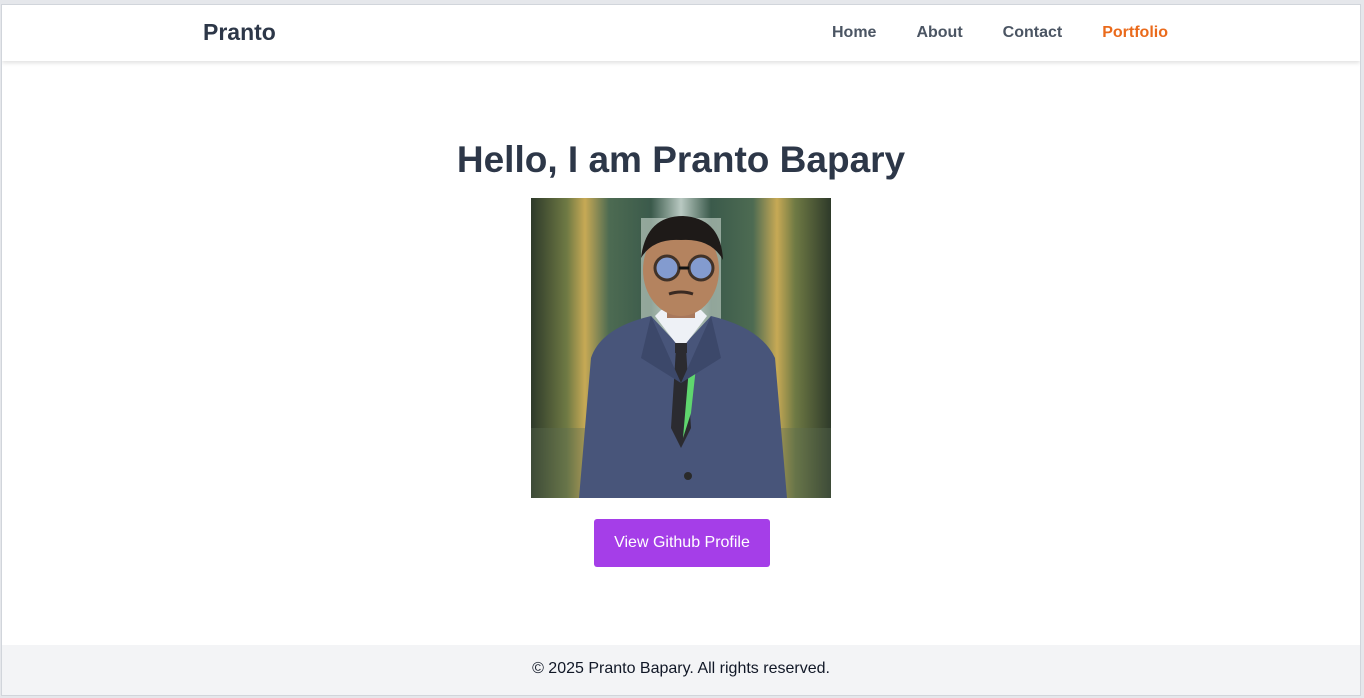 The image size is (1364, 698). What do you see at coordinates (681, 159) in the screenshot?
I see `hero-title: Hello, I am Pranto Bapary` at bounding box center [681, 159].